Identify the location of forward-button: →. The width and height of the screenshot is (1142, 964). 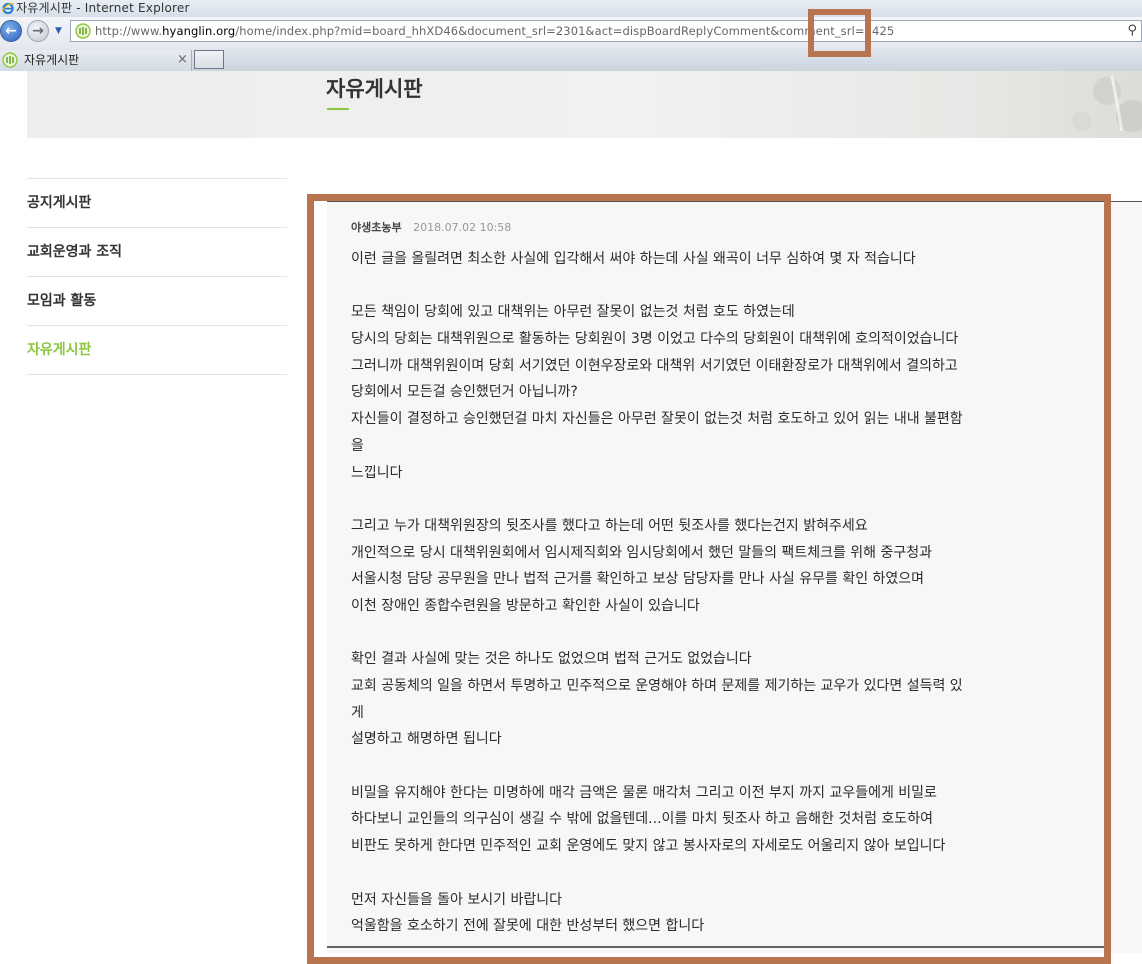
(38, 31).